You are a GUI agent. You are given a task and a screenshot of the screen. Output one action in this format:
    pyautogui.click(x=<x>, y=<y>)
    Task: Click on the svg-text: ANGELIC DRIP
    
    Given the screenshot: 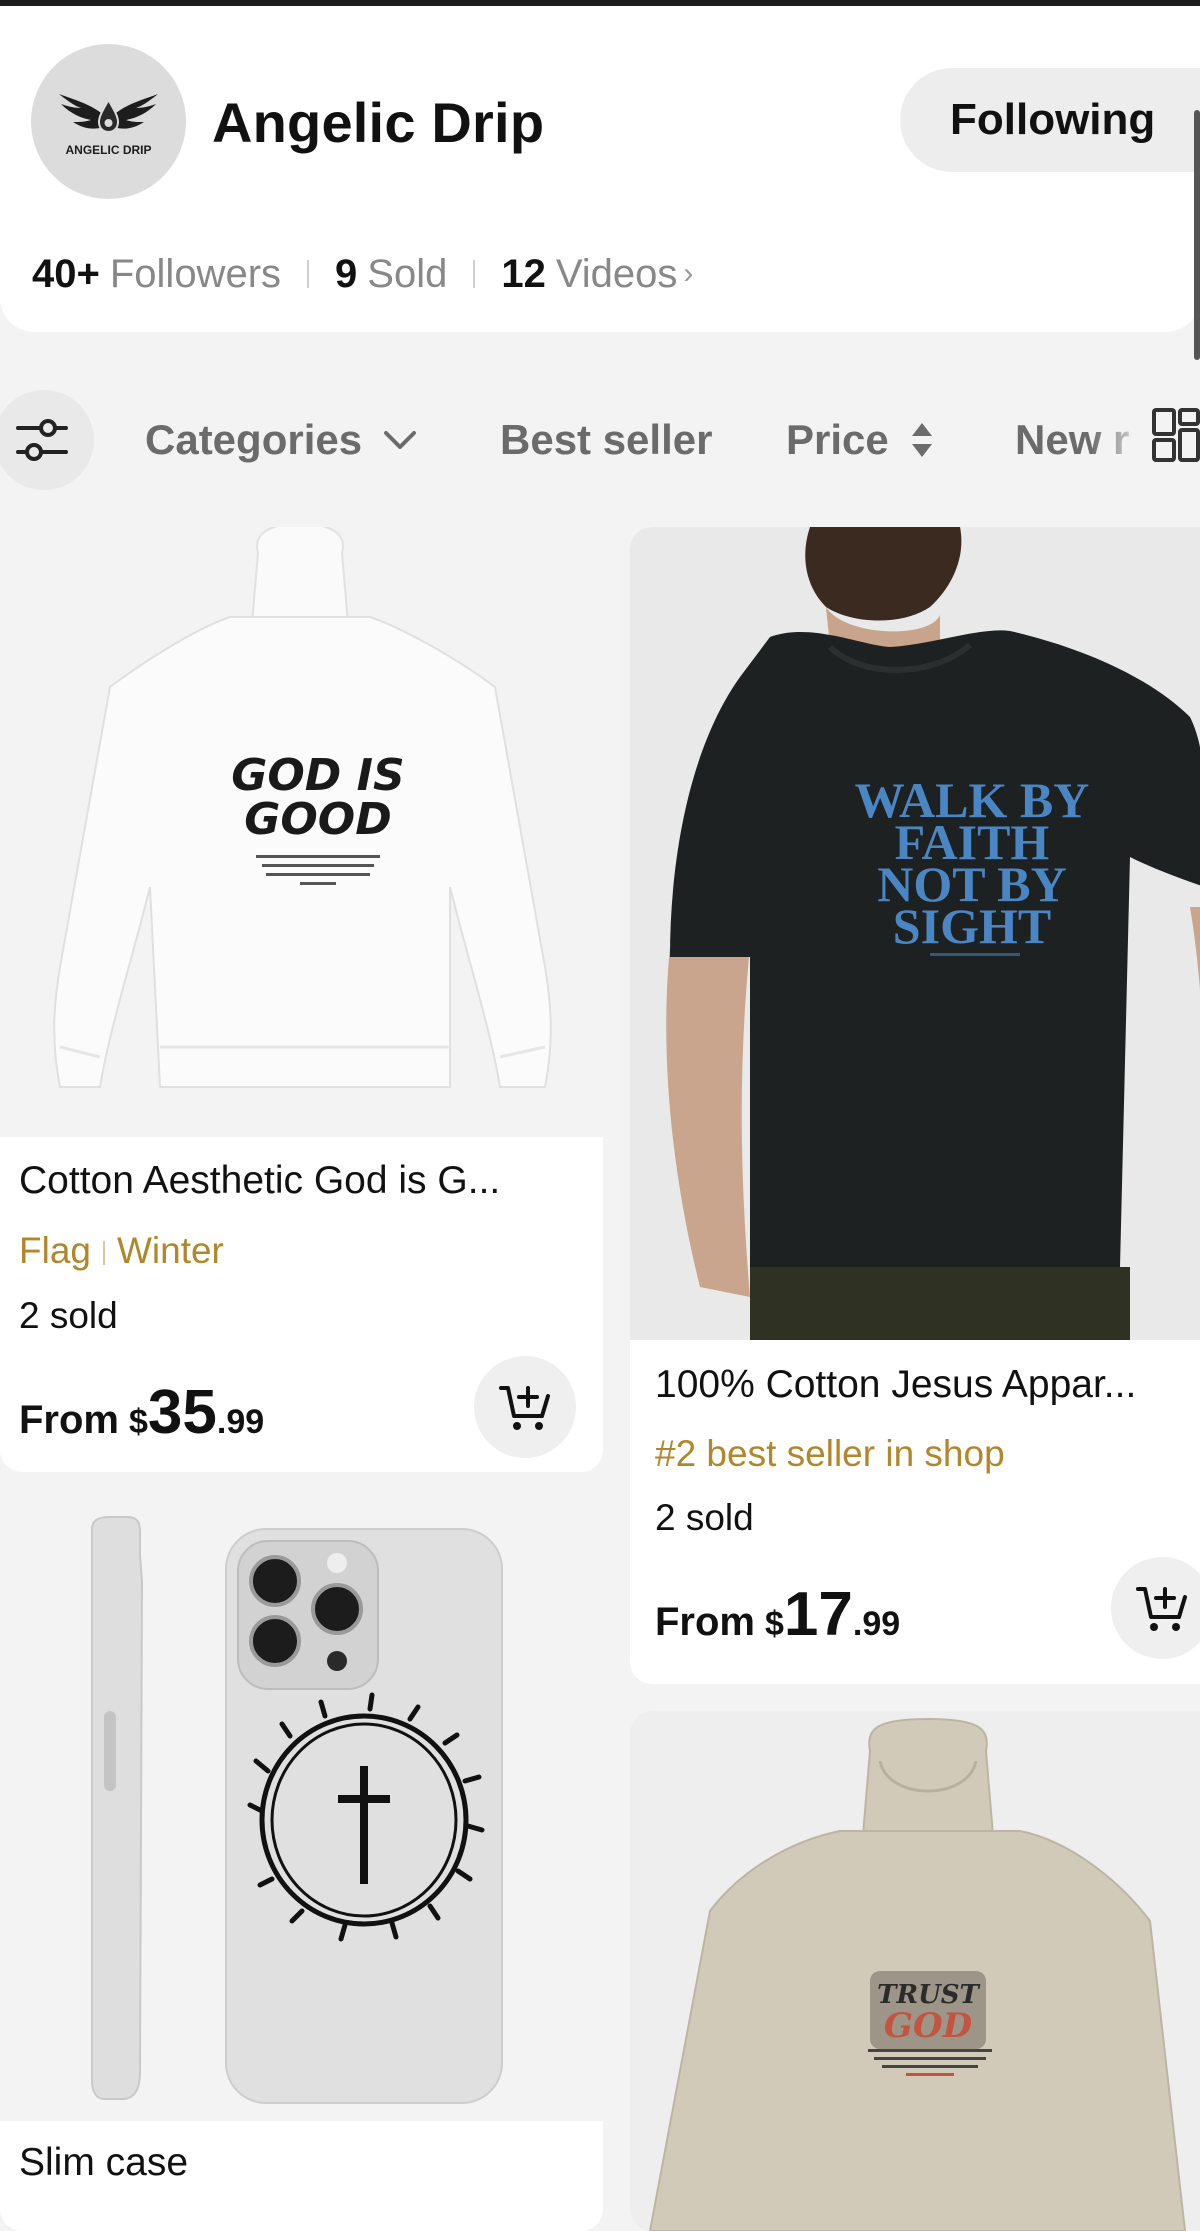 What is the action you would take?
    pyautogui.click(x=108, y=150)
    